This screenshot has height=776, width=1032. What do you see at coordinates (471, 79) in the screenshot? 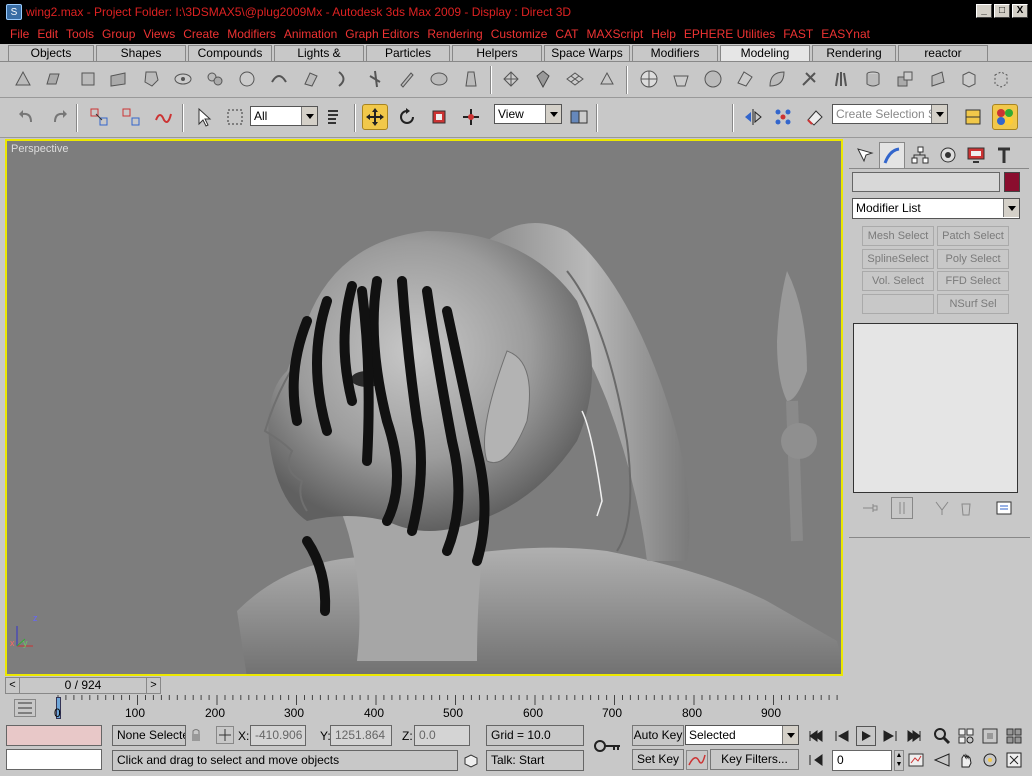
I see `vase-tool-icon` at bounding box center [471, 79].